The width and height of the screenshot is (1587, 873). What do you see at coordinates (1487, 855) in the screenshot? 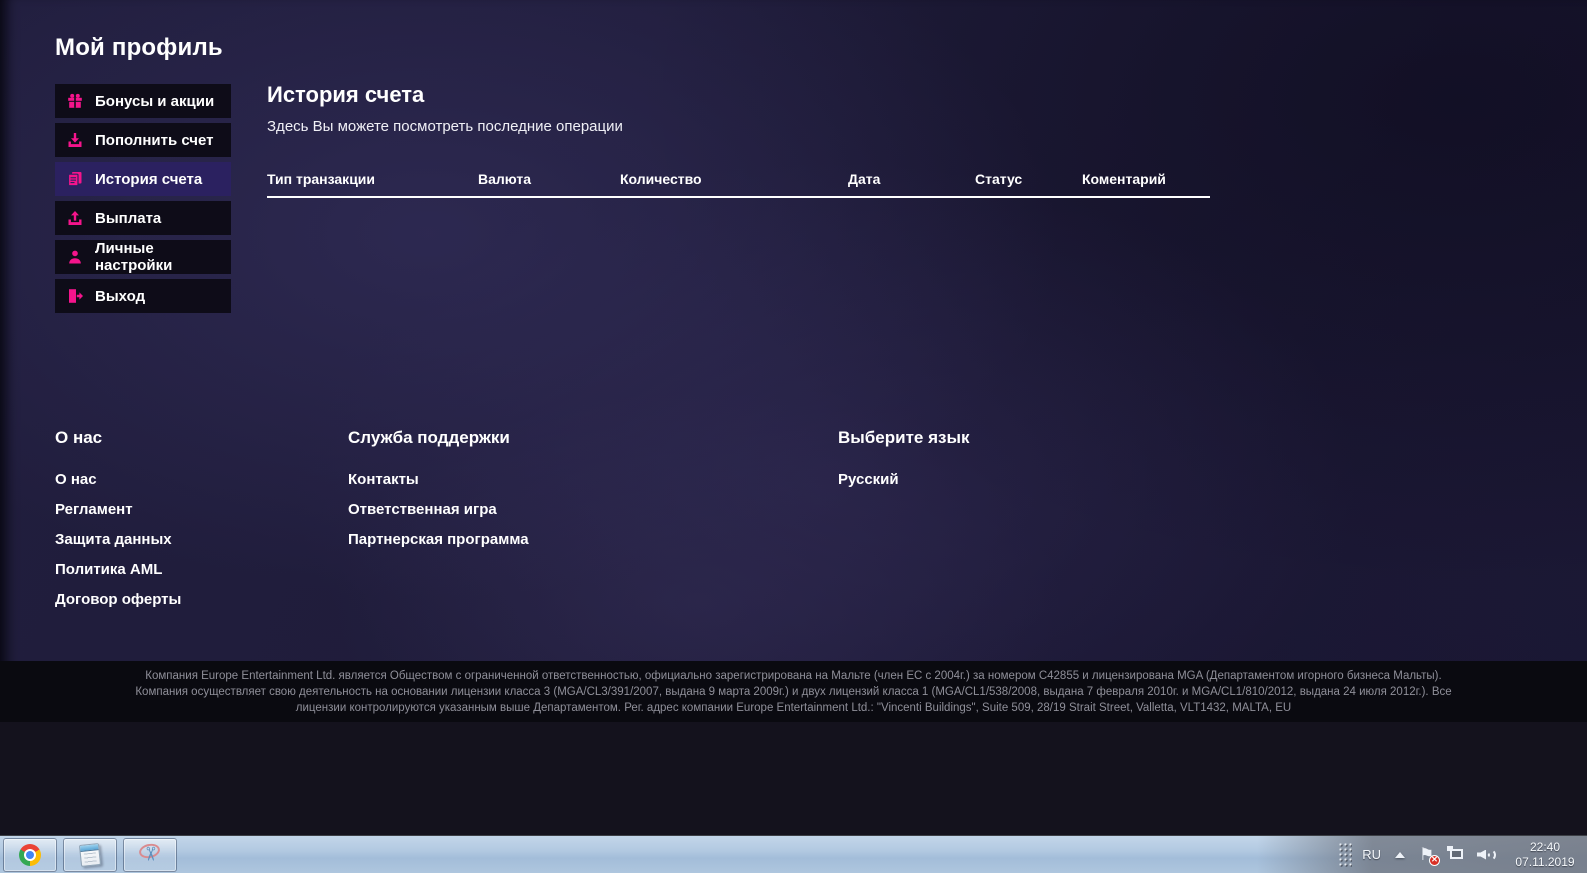
I see `volume-icon` at bounding box center [1487, 855].